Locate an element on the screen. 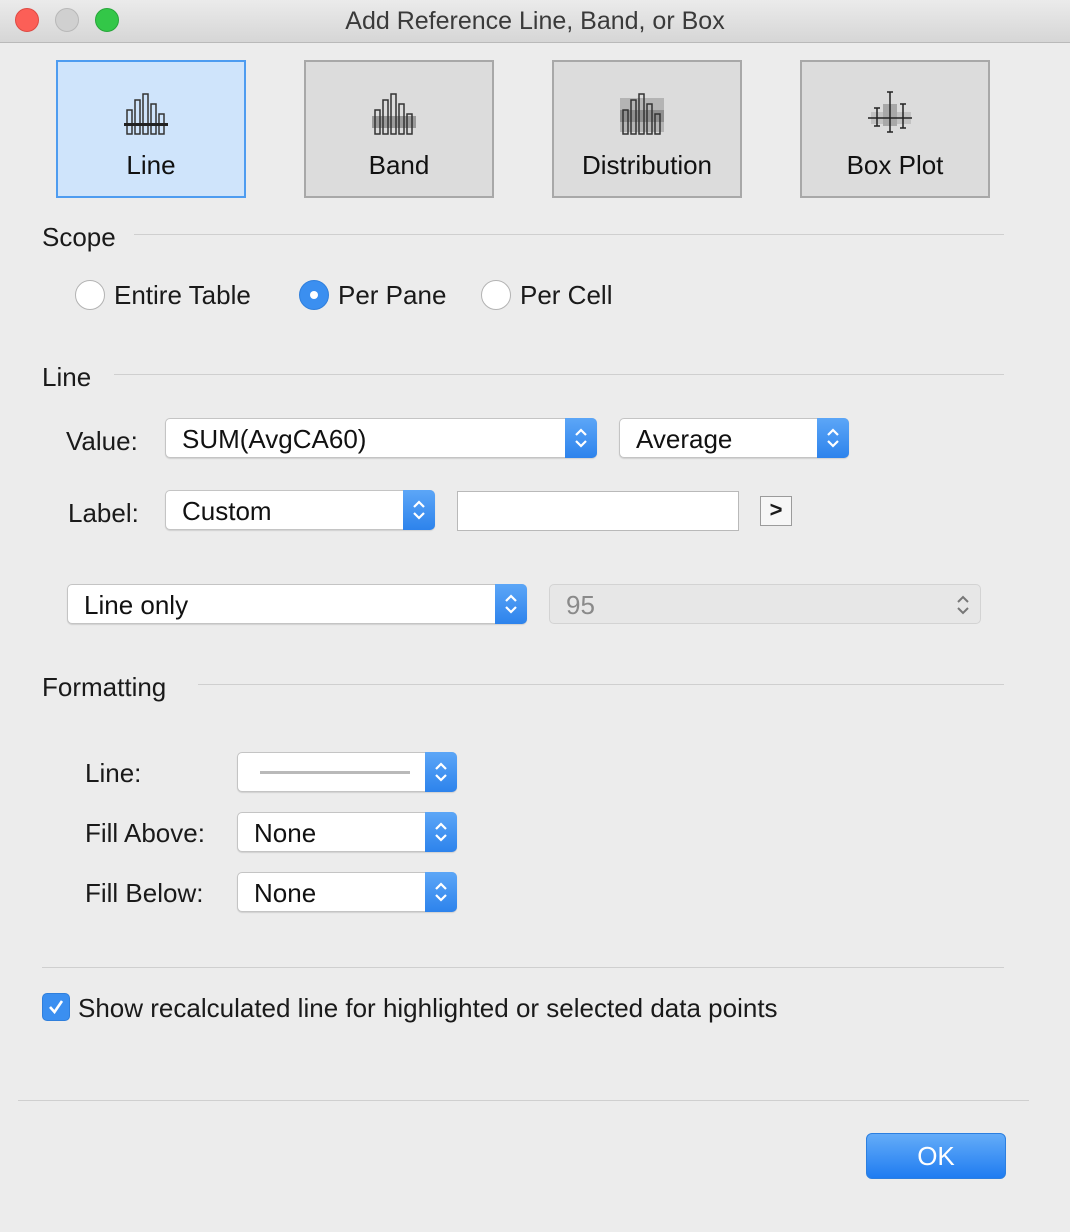  scope-per-cell-radio is located at coordinates (496, 295).